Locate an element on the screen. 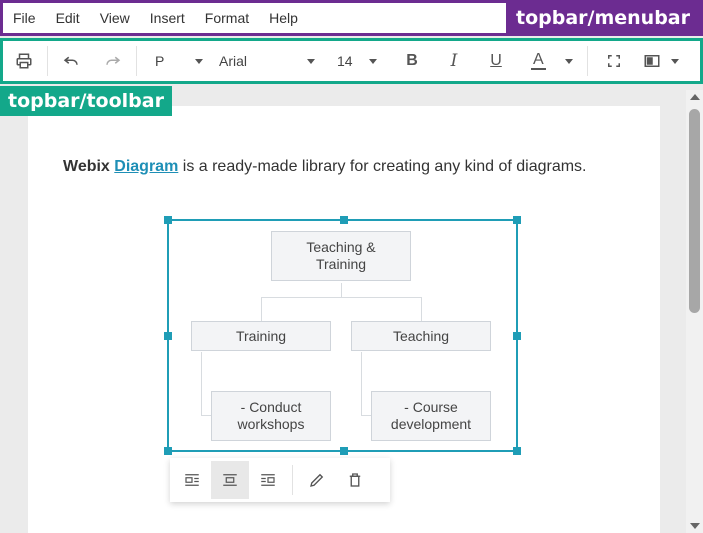 This screenshot has width=703, height=533. menu-edit: Edit is located at coordinates (68, 18).